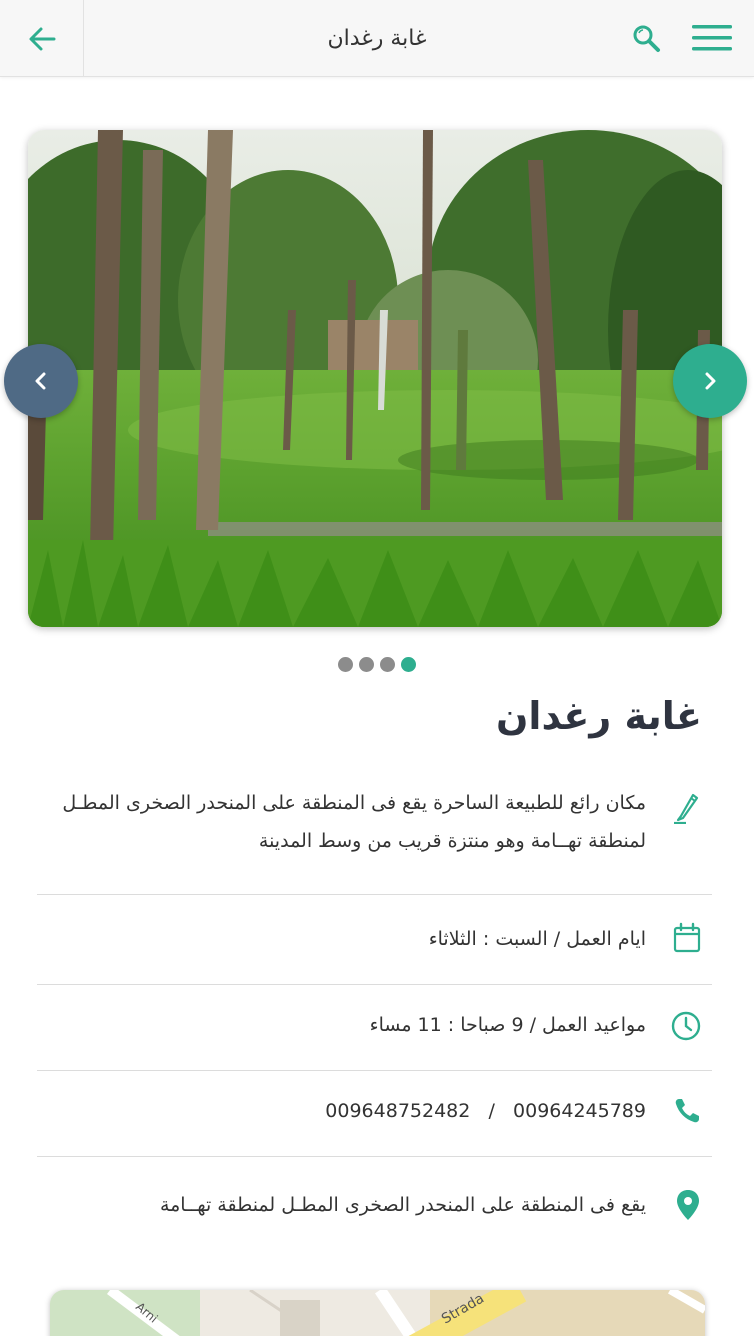  Describe the element at coordinates (687, 1113) in the screenshot. I see `phone-icon` at that location.